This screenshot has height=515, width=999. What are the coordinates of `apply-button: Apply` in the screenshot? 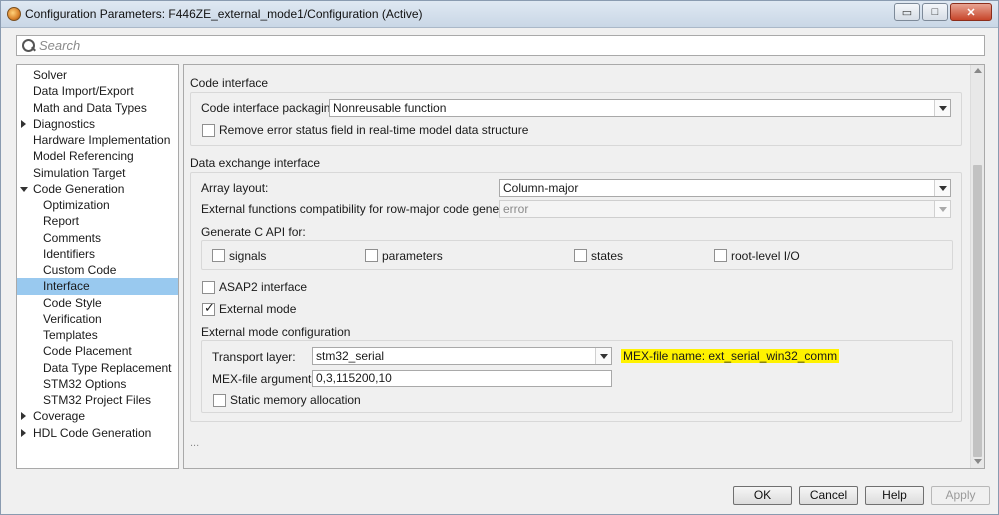 It's located at (960, 495).